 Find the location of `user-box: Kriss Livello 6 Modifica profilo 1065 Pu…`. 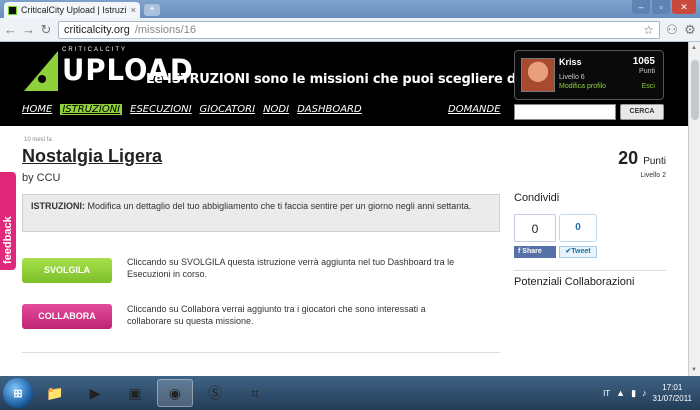

user-box: Kriss Livello 6 Modifica profilo 1065 Pu… is located at coordinates (589, 75).